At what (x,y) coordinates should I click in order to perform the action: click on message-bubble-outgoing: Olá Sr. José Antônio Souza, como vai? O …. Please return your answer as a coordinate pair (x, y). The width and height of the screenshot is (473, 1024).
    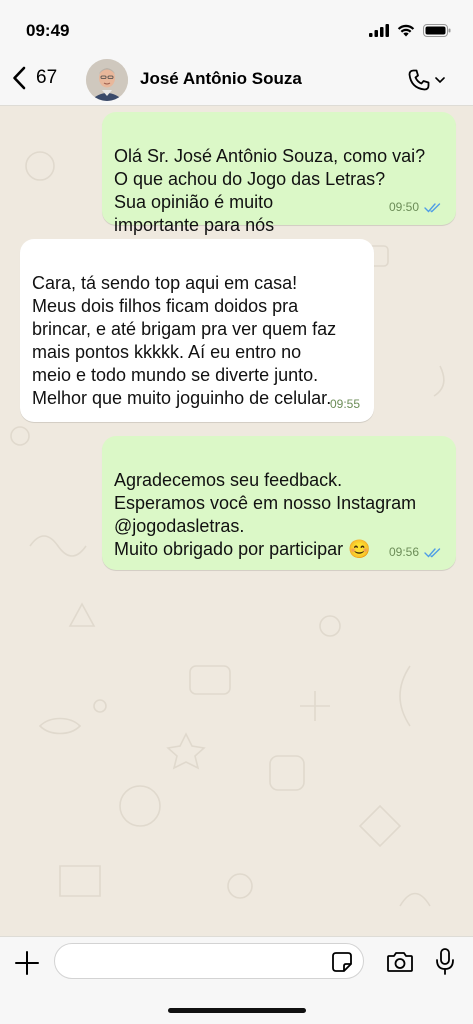
    Looking at the image, I should click on (279, 173).